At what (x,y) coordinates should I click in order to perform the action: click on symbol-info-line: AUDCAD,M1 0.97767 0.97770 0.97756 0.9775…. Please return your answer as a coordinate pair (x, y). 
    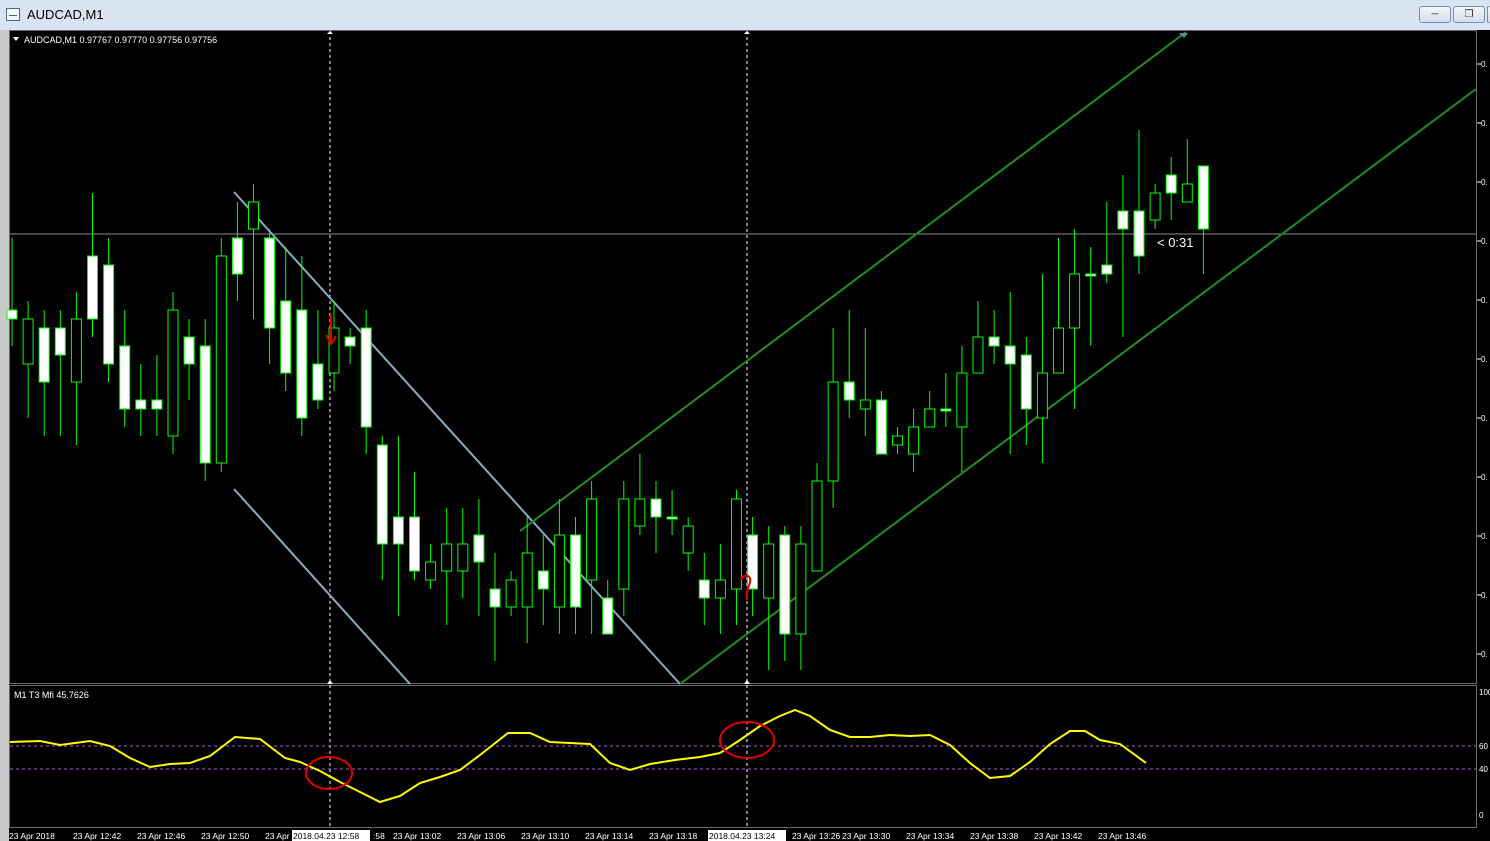
    Looking at the image, I should click on (120, 40).